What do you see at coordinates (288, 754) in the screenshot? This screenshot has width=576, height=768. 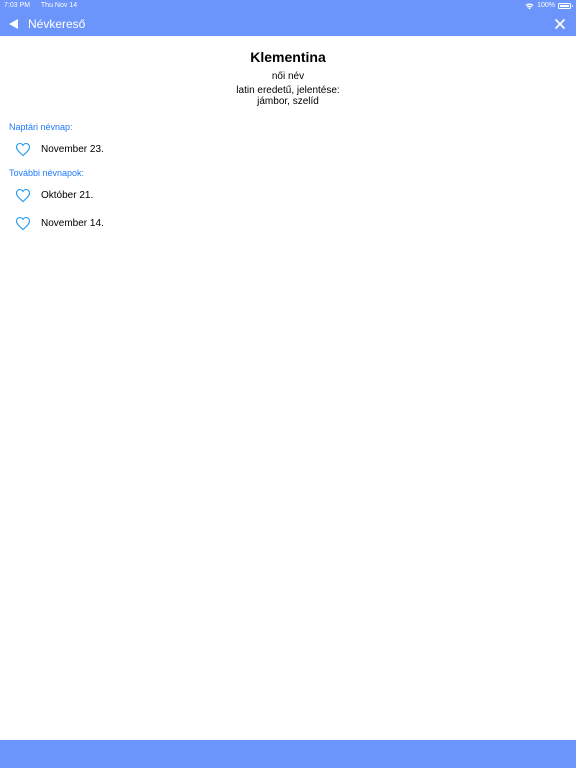 I see `bottom-bar` at bounding box center [288, 754].